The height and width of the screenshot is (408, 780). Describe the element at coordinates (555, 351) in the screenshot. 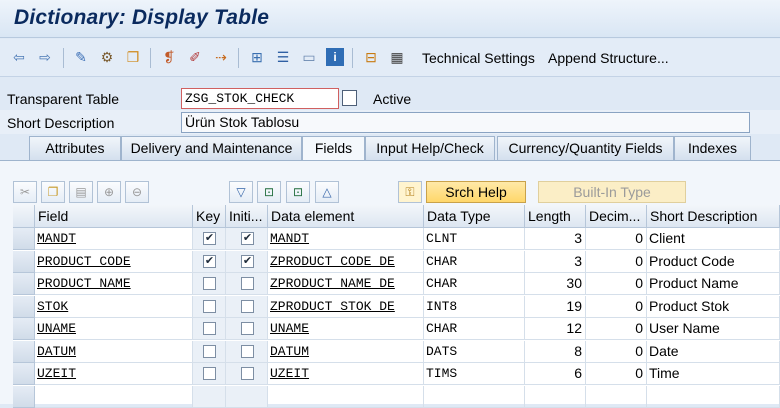

I see `length-cell: 8` at that location.